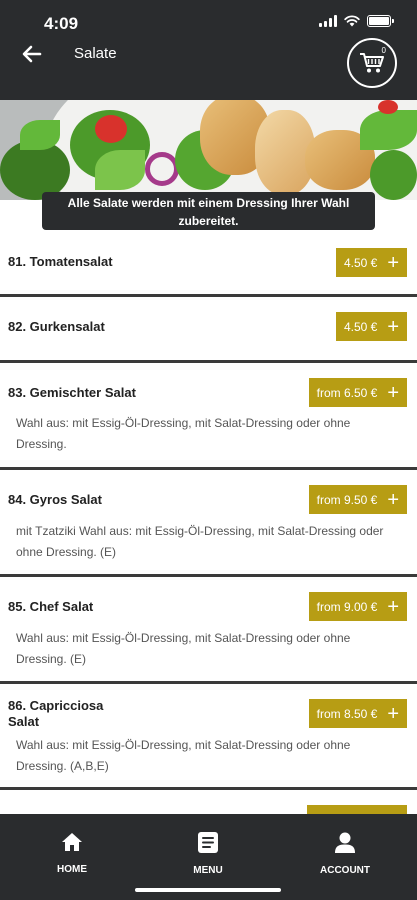  What do you see at coordinates (208, 854) in the screenshot?
I see `nav-menu: MENU` at bounding box center [208, 854].